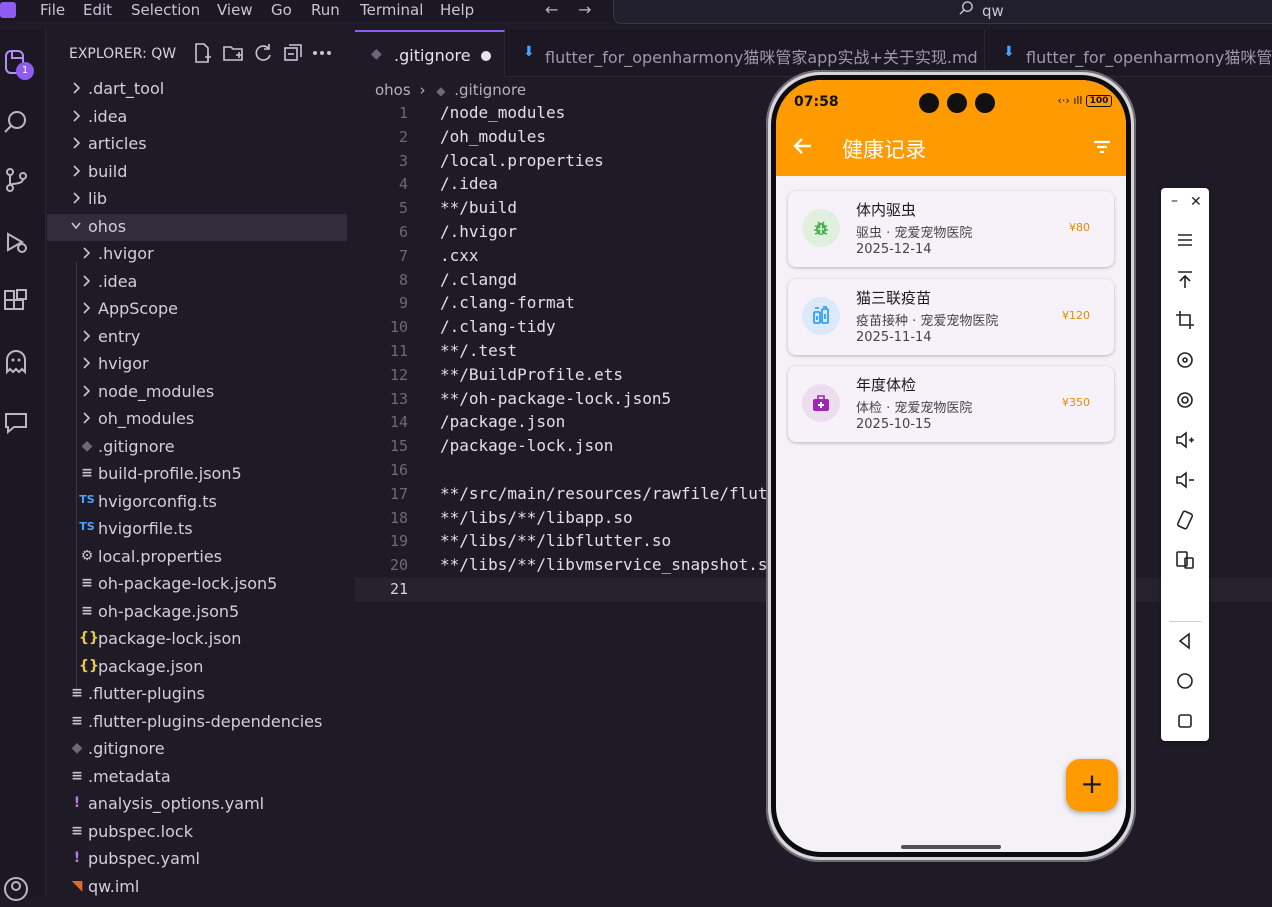 This screenshot has height=907, width=1272. What do you see at coordinates (551, 9) in the screenshot?
I see `back-arrow-icon: ←` at bounding box center [551, 9].